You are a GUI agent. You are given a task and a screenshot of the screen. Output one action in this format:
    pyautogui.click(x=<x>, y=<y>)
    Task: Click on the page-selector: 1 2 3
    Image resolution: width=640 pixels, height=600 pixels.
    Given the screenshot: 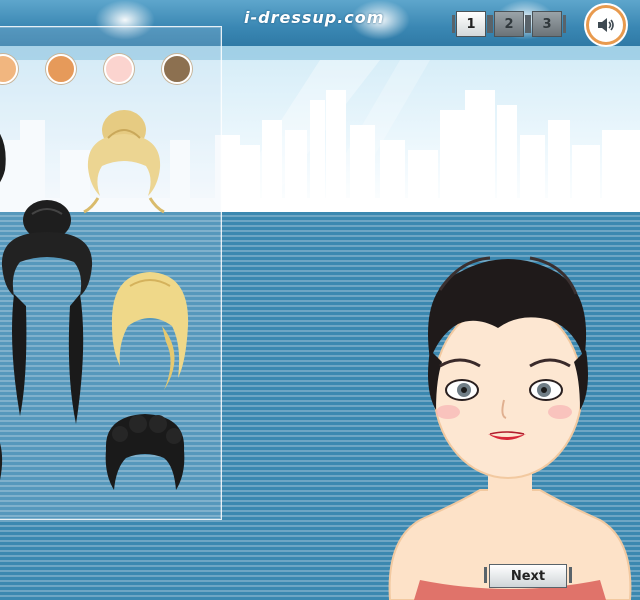 What is the action you would take?
    pyautogui.click(x=511, y=24)
    